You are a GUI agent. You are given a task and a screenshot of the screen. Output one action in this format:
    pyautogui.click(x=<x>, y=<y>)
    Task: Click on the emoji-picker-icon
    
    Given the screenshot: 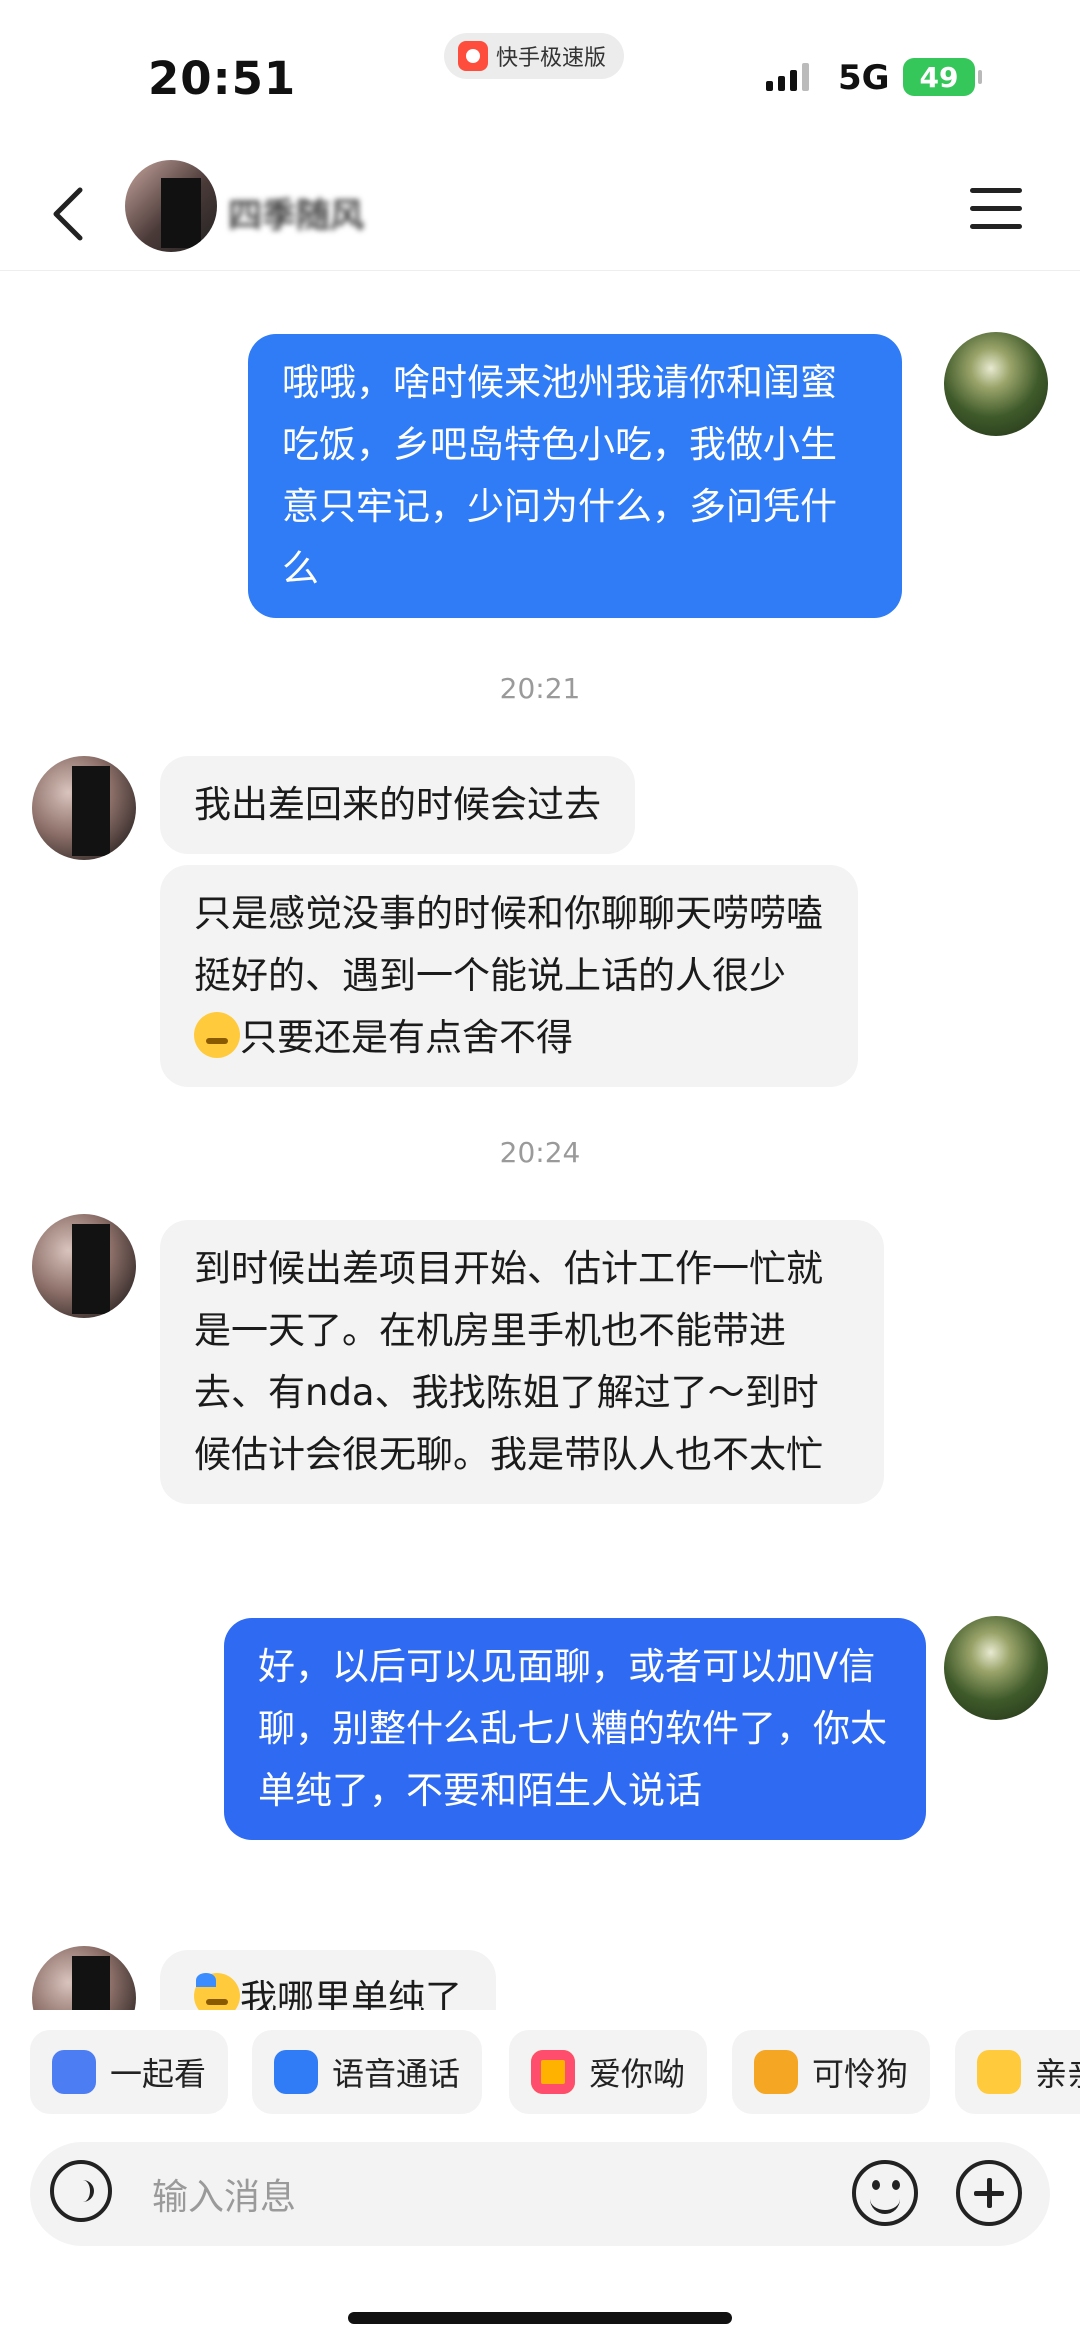 What is the action you would take?
    pyautogui.click(x=885, y=2193)
    